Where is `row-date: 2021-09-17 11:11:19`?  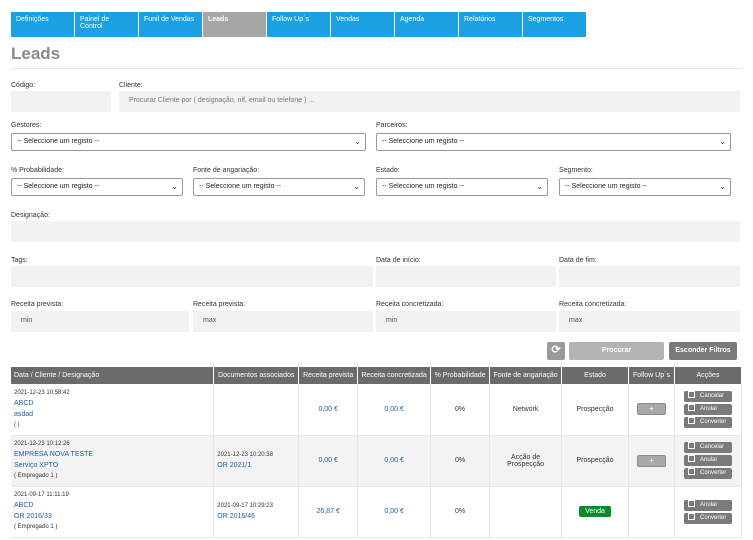
row-date: 2021-09-17 11:11:19 is located at coordinates (41, 495).